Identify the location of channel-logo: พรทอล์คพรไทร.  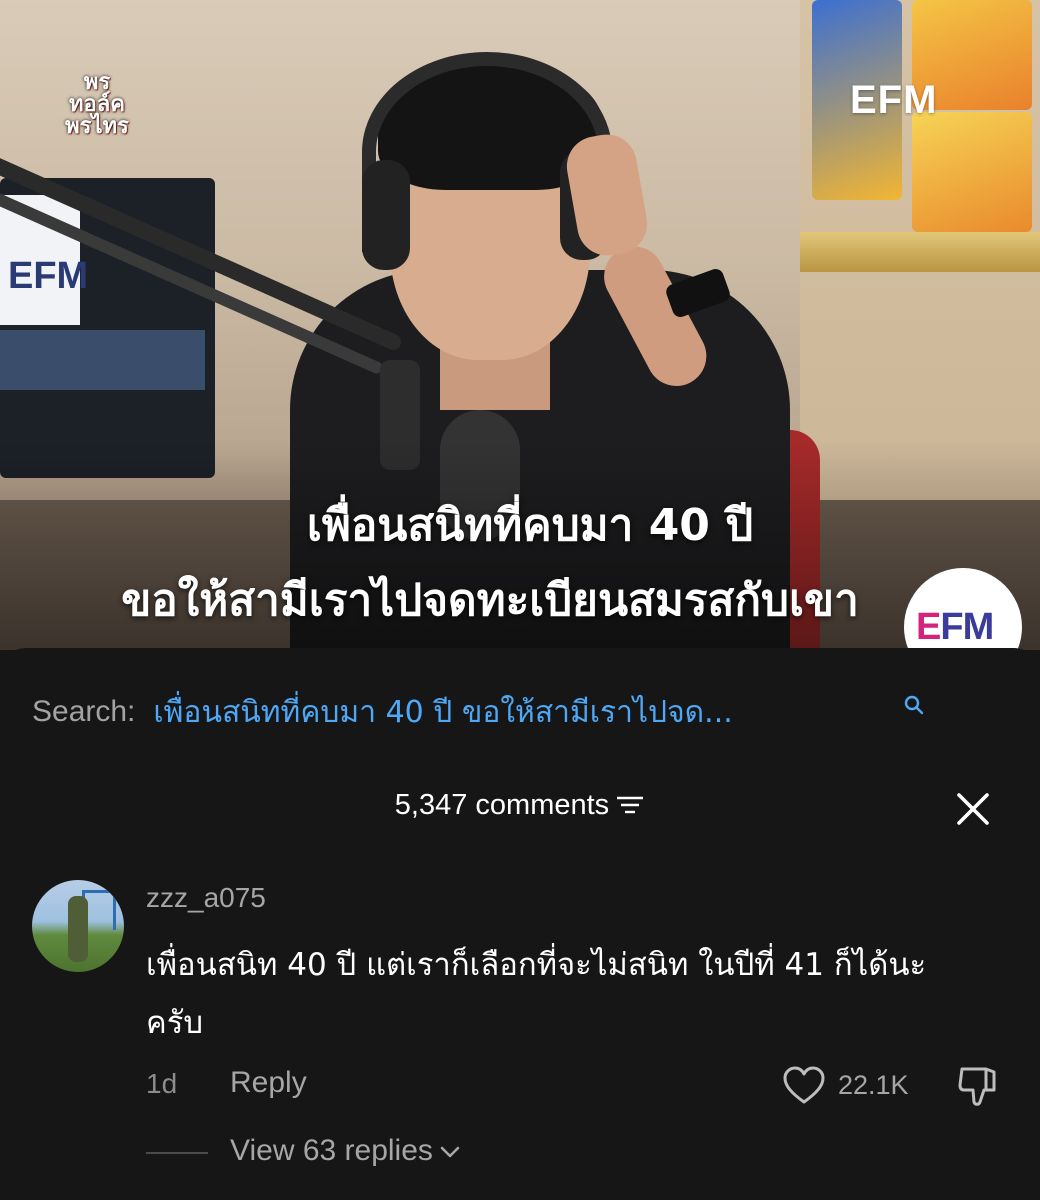
(97, 104).